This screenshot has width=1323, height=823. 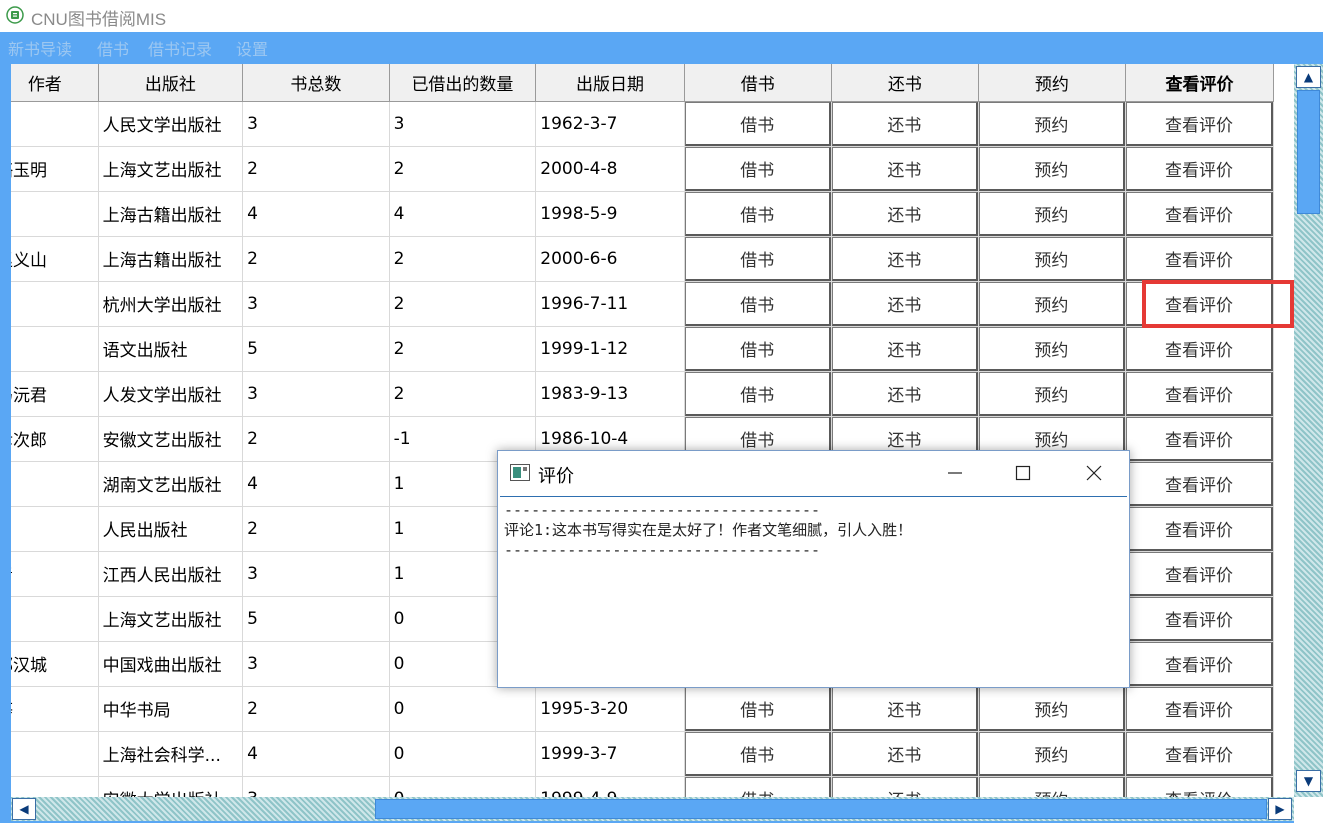 What do you see at coordinates (316, 83) in the screenshot?
I see `col-header-total: 书总数` at bounding box center [316, 83].